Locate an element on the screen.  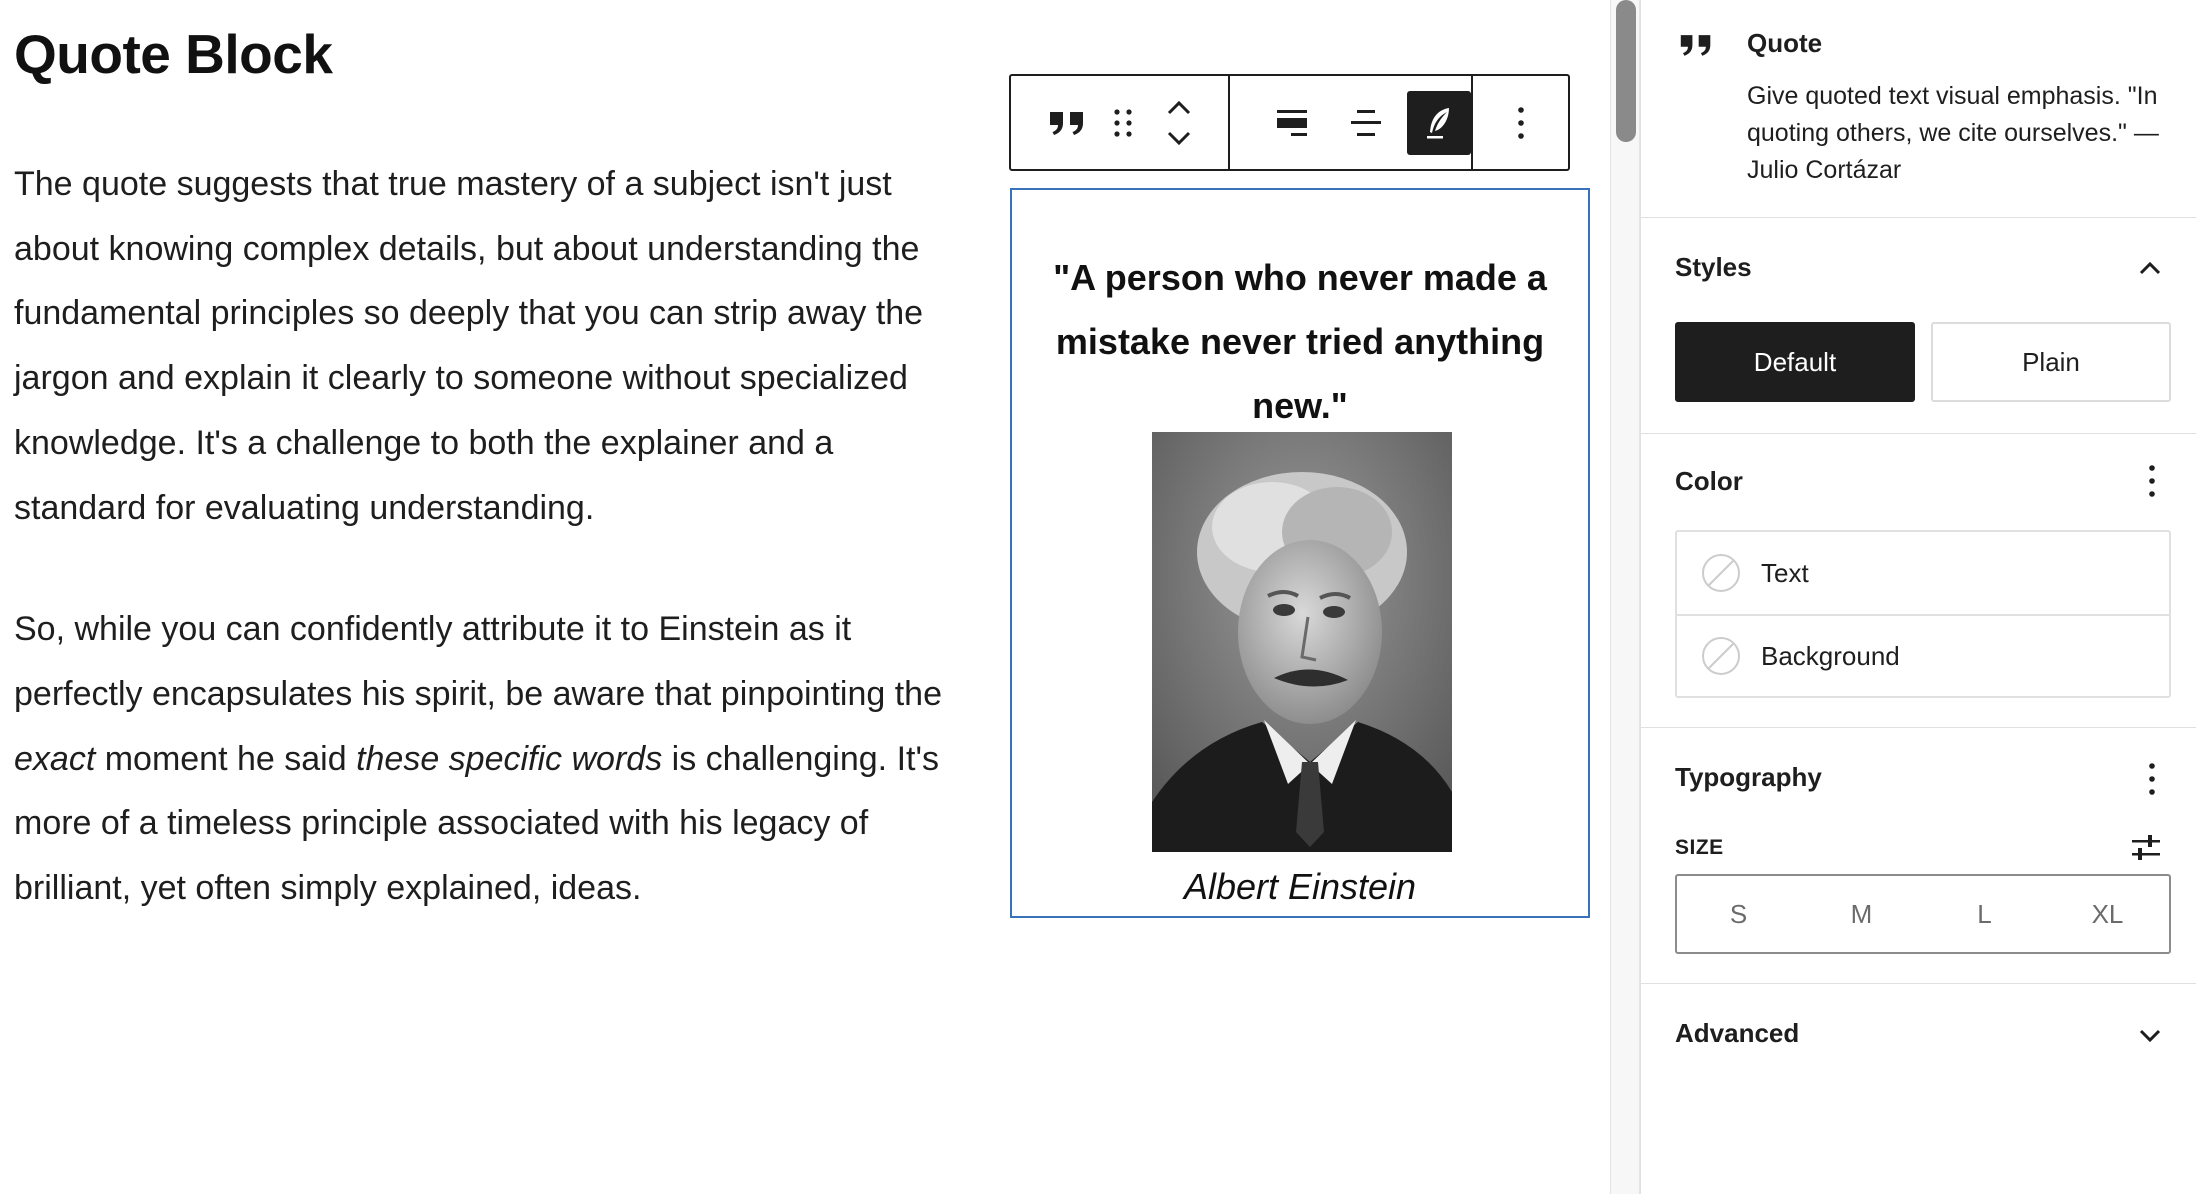
toolbar-group-format is located at coordinates (1351, 122).